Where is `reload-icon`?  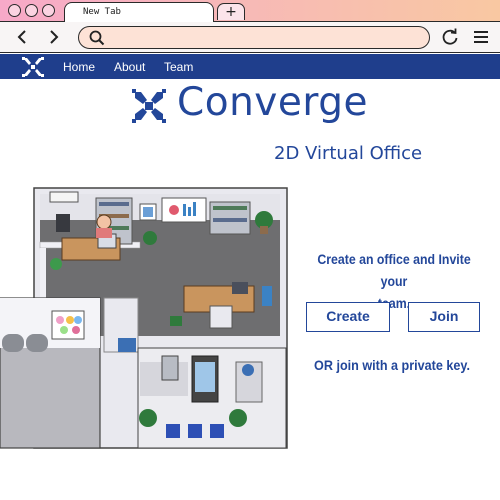 reload-icon is located at coordinates (450, 37).